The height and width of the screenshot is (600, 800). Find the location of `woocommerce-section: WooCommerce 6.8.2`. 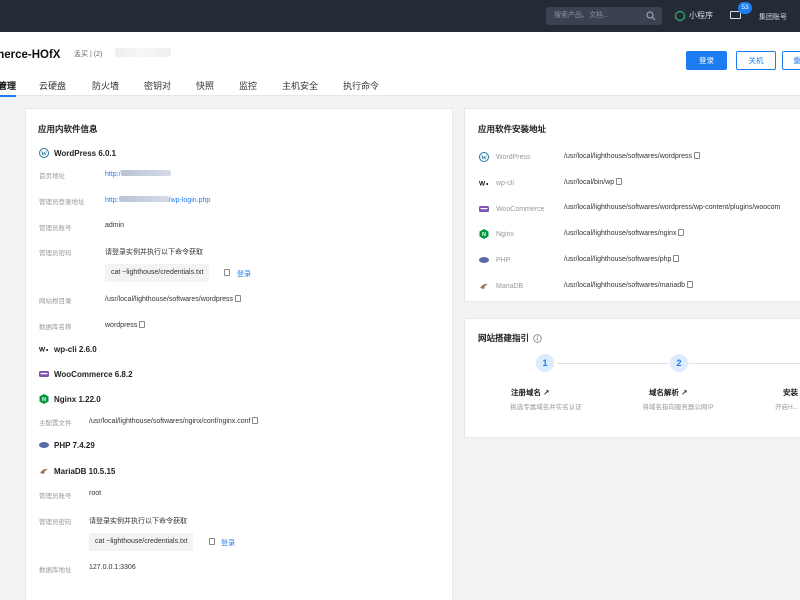

woocommerce-section: WooCommerce 6.8.2 is located at coordinates (86, 374).